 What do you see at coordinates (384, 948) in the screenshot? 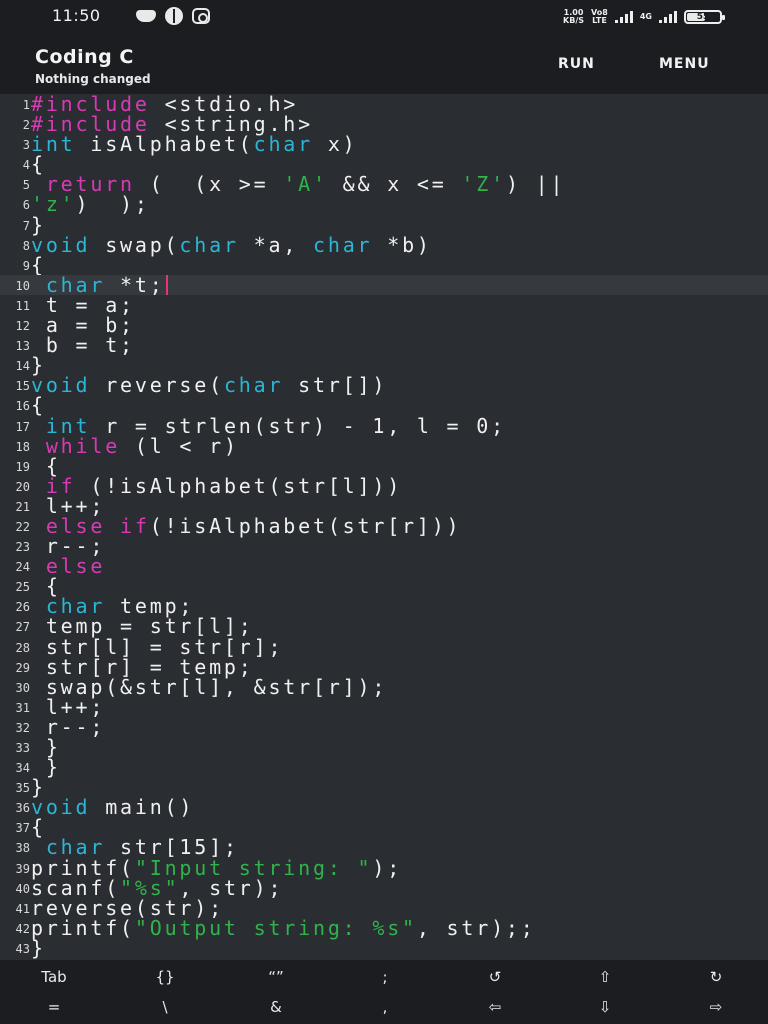
I see `code-line: 43}` at bounding box center [384, 948].